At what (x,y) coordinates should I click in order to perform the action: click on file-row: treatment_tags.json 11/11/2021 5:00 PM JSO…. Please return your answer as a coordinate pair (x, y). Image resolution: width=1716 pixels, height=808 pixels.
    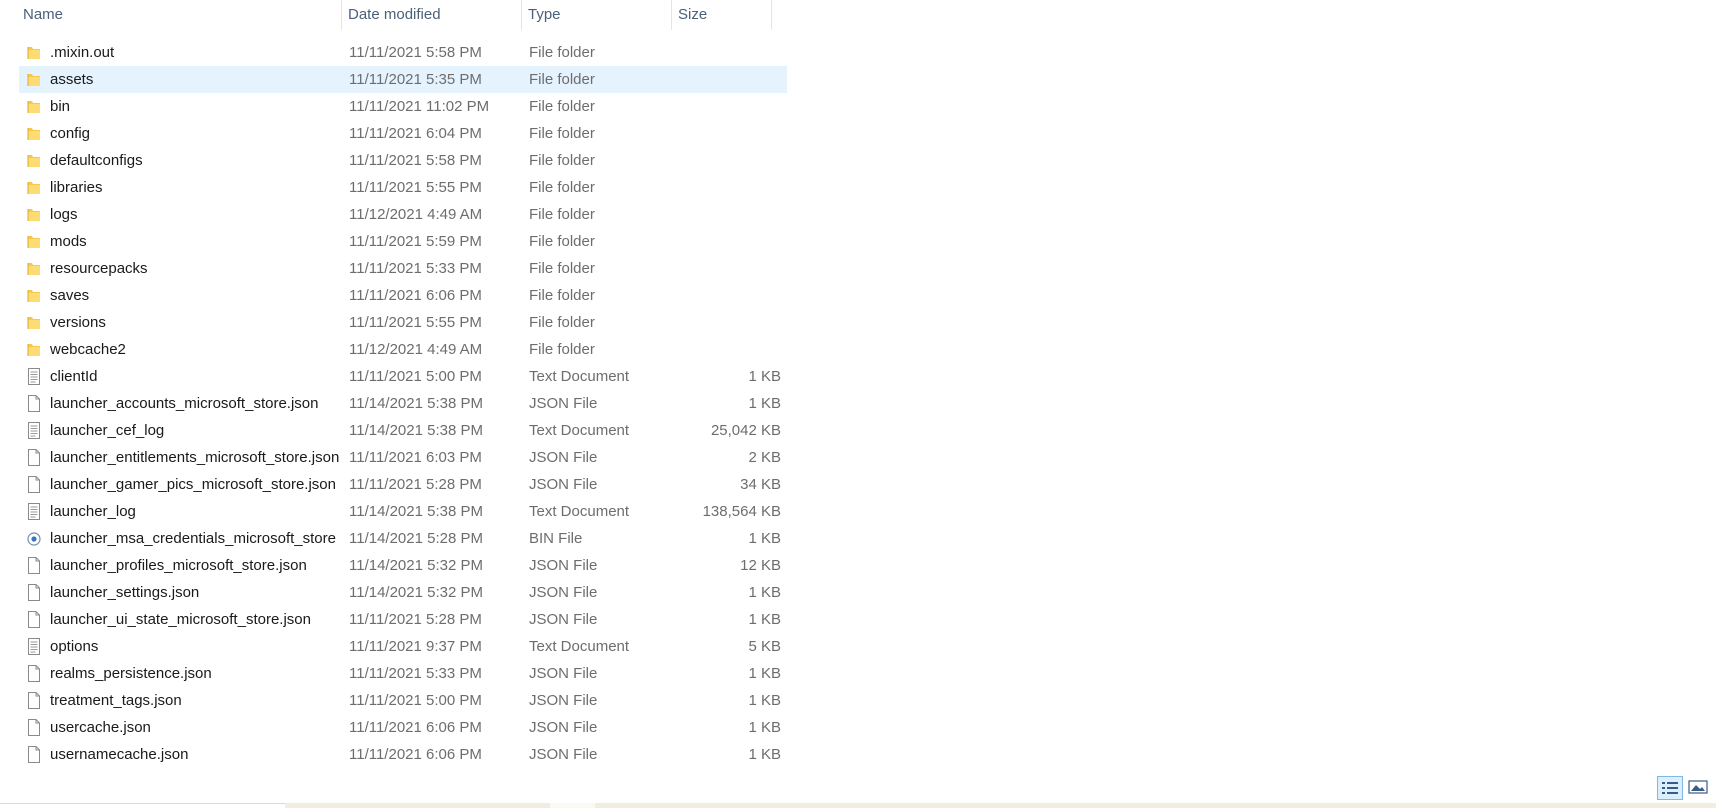
    Looking at the image, I should click on (403, 700).